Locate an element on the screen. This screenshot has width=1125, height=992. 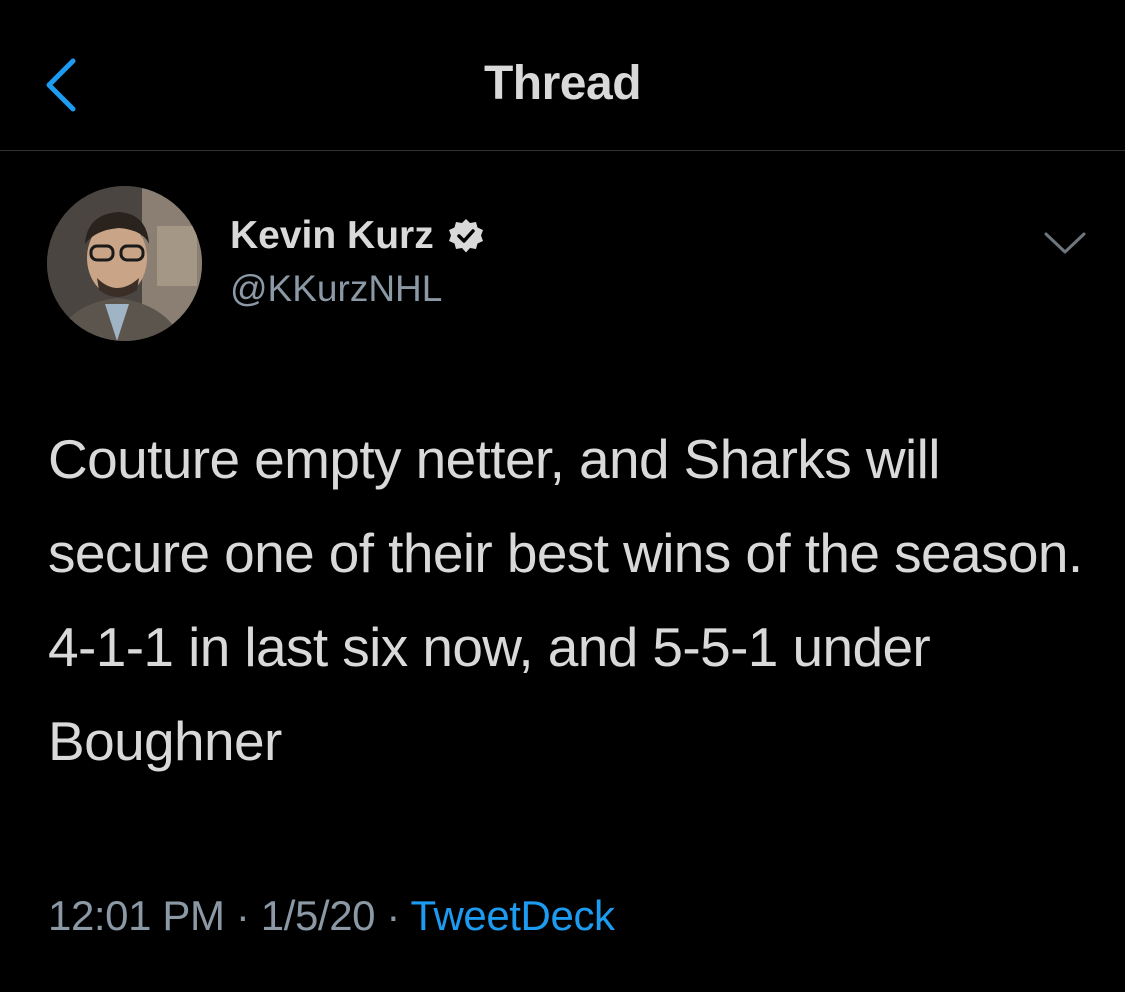
chevron-down-icon is located at coordinates (1065, 243).